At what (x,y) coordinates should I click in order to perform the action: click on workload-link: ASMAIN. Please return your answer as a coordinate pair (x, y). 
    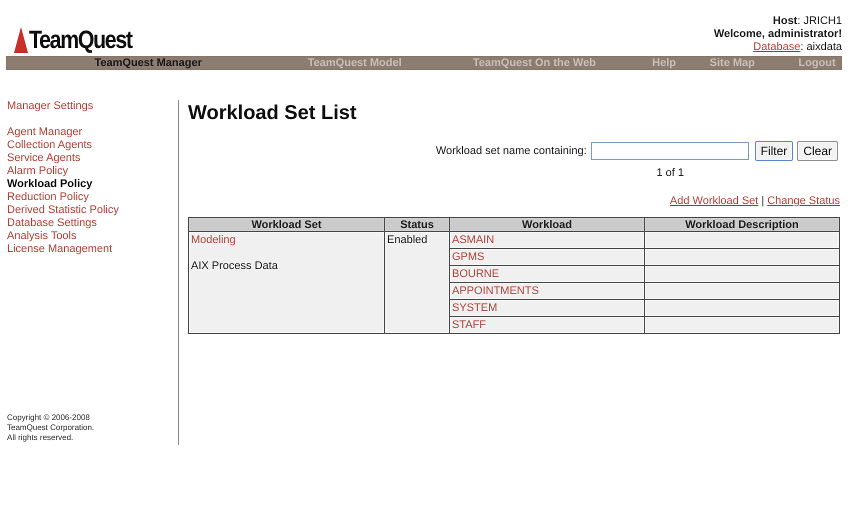
    Looking at the image, I should click on (473, 240).